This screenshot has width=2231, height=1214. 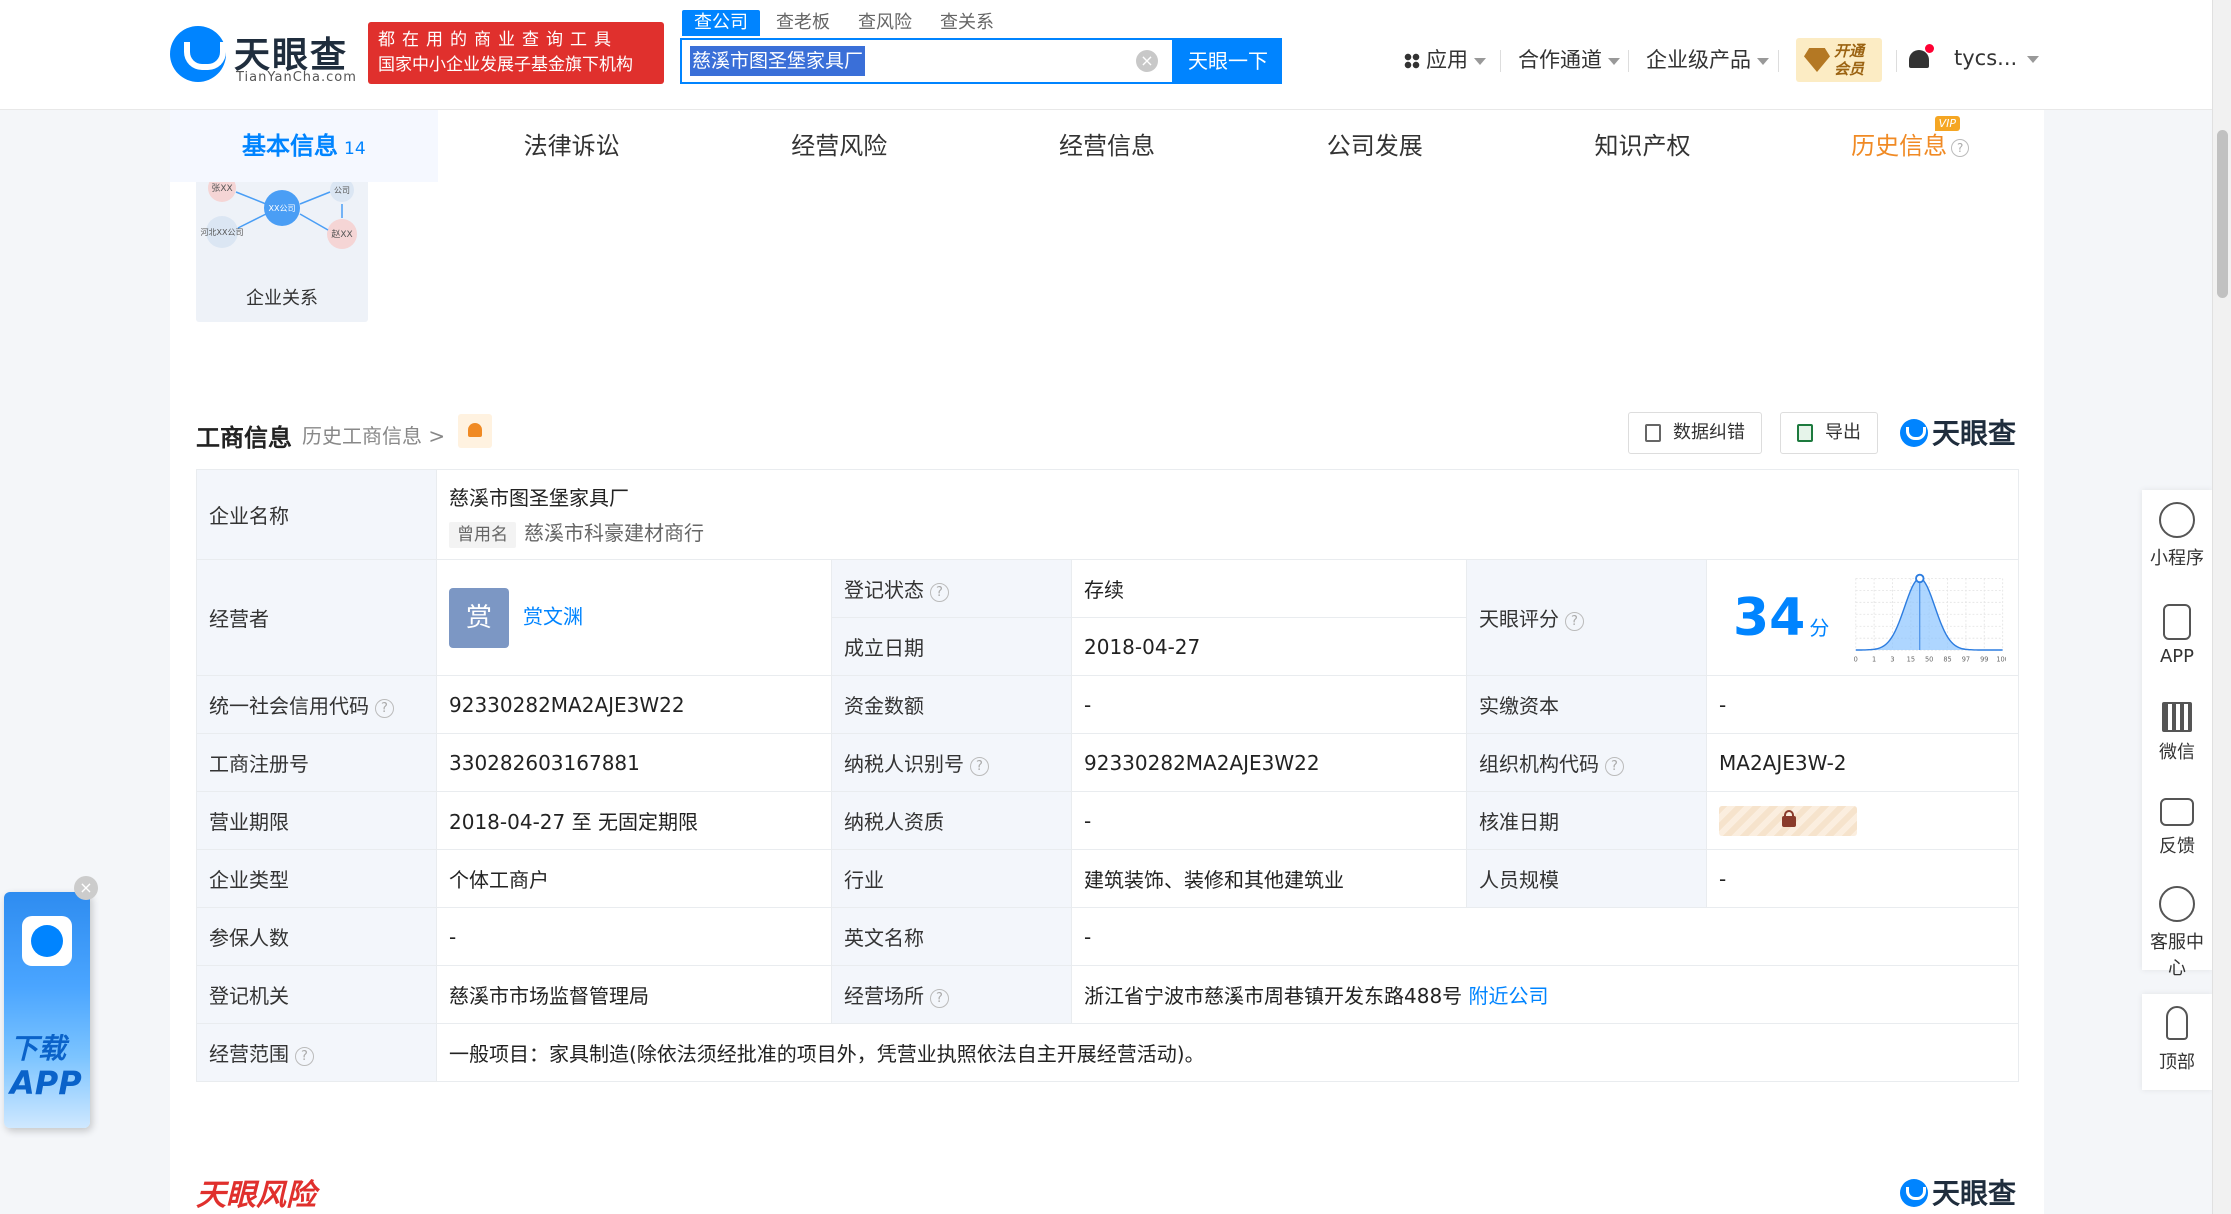 What do you see at coordinates (1947, 659) in the screenshot?
I see `chart-x-tick: 85` at bounding box center [1947, 659].